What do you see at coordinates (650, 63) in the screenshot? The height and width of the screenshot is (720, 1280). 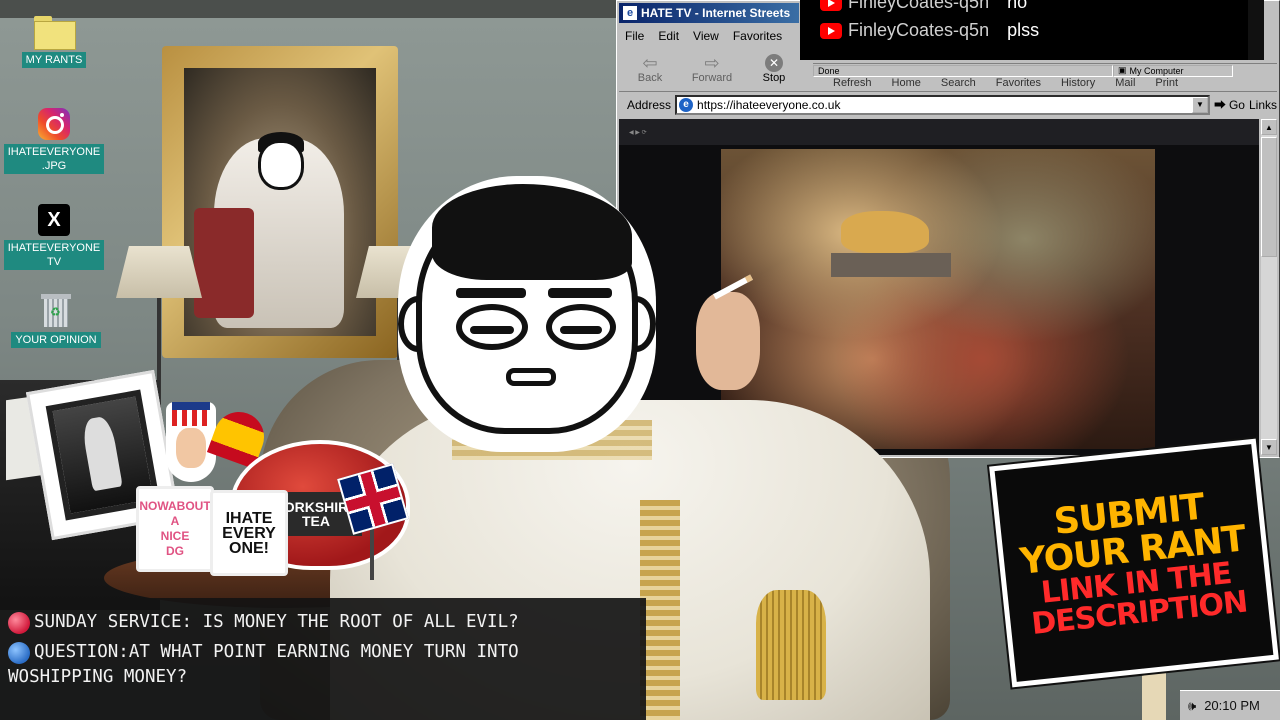 I see `arrow-left-icon: ⇦` at bounding box center [650, 63].